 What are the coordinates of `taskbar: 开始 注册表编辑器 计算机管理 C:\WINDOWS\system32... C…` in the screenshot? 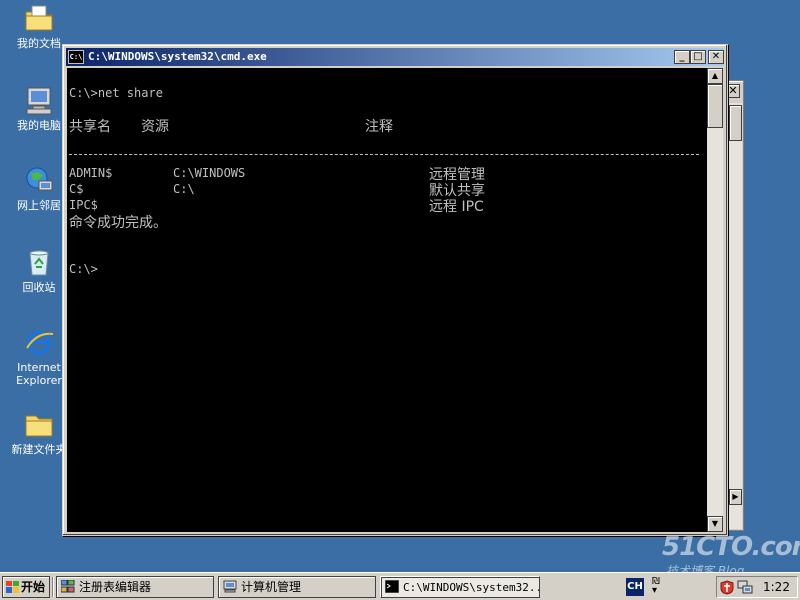 It's located at (400, 586).